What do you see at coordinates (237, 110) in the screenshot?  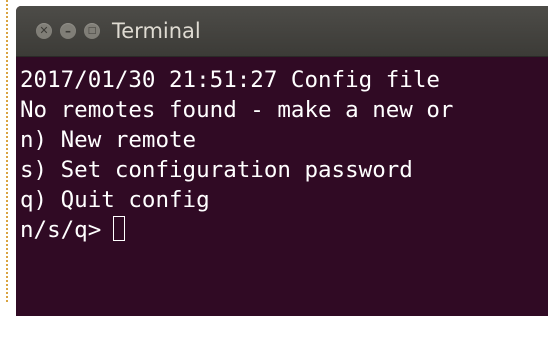 I see `terminal-output-line: No remotes found - make a new or` at bounding box center [237, 110].